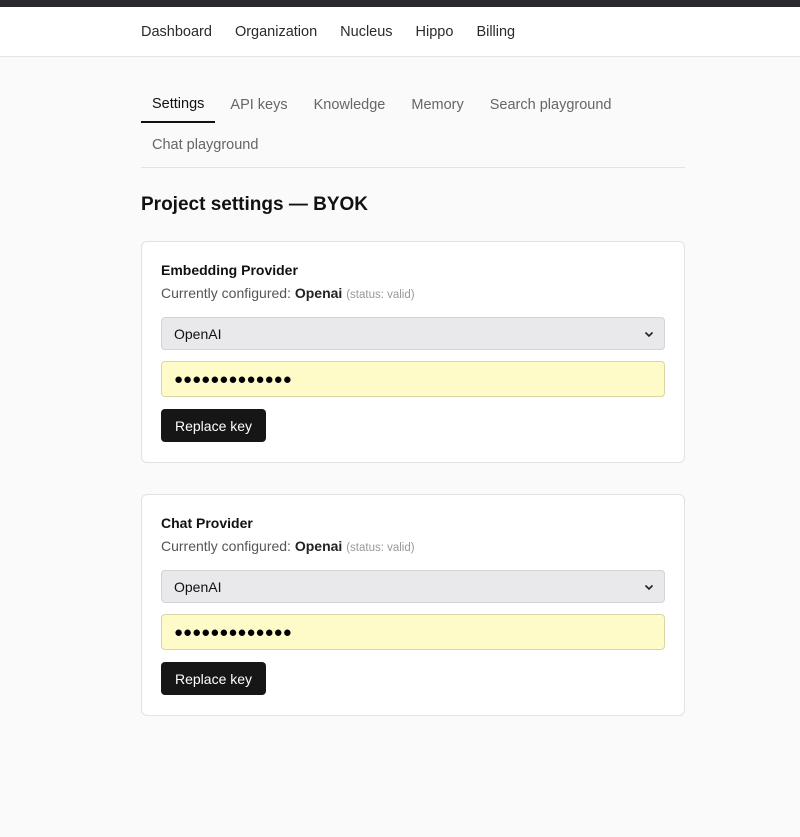 Image resolution: width=800 pixels, height=837 pixels. What do you see at coordinates (258, 105) in the screenshot?
I see `tab-api-keys: API keys` at bounding box center [258, 105].